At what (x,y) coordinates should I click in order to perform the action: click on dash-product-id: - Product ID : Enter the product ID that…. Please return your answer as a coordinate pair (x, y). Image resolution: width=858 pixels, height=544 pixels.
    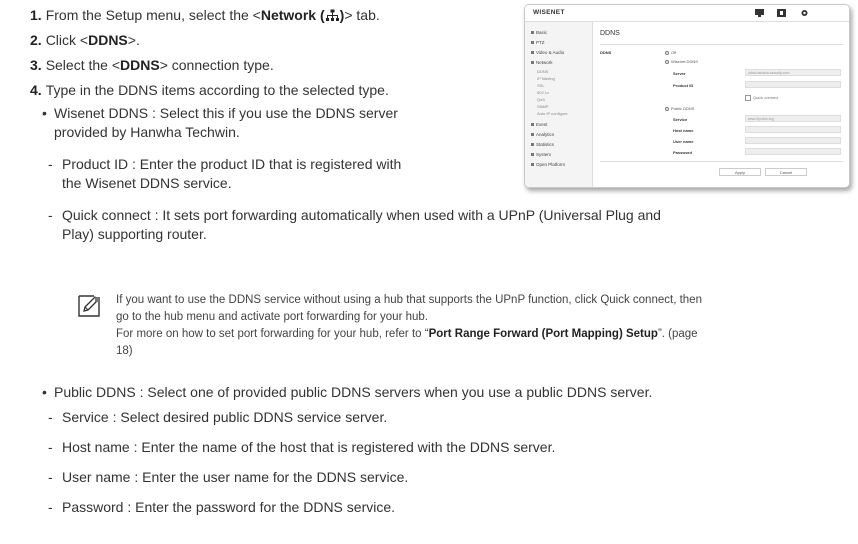
    Looking at the image, I should click on (280, 174).